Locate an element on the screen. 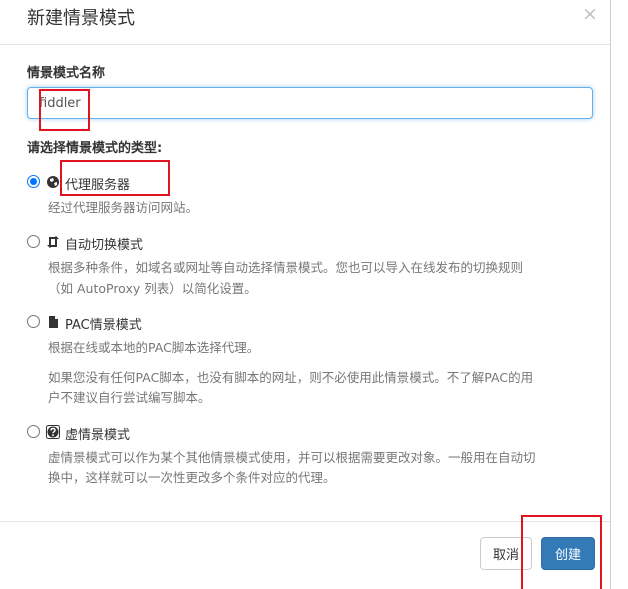 This screenshot has width=628, height=589. virtual-radio is located at coordinates (33, 431).